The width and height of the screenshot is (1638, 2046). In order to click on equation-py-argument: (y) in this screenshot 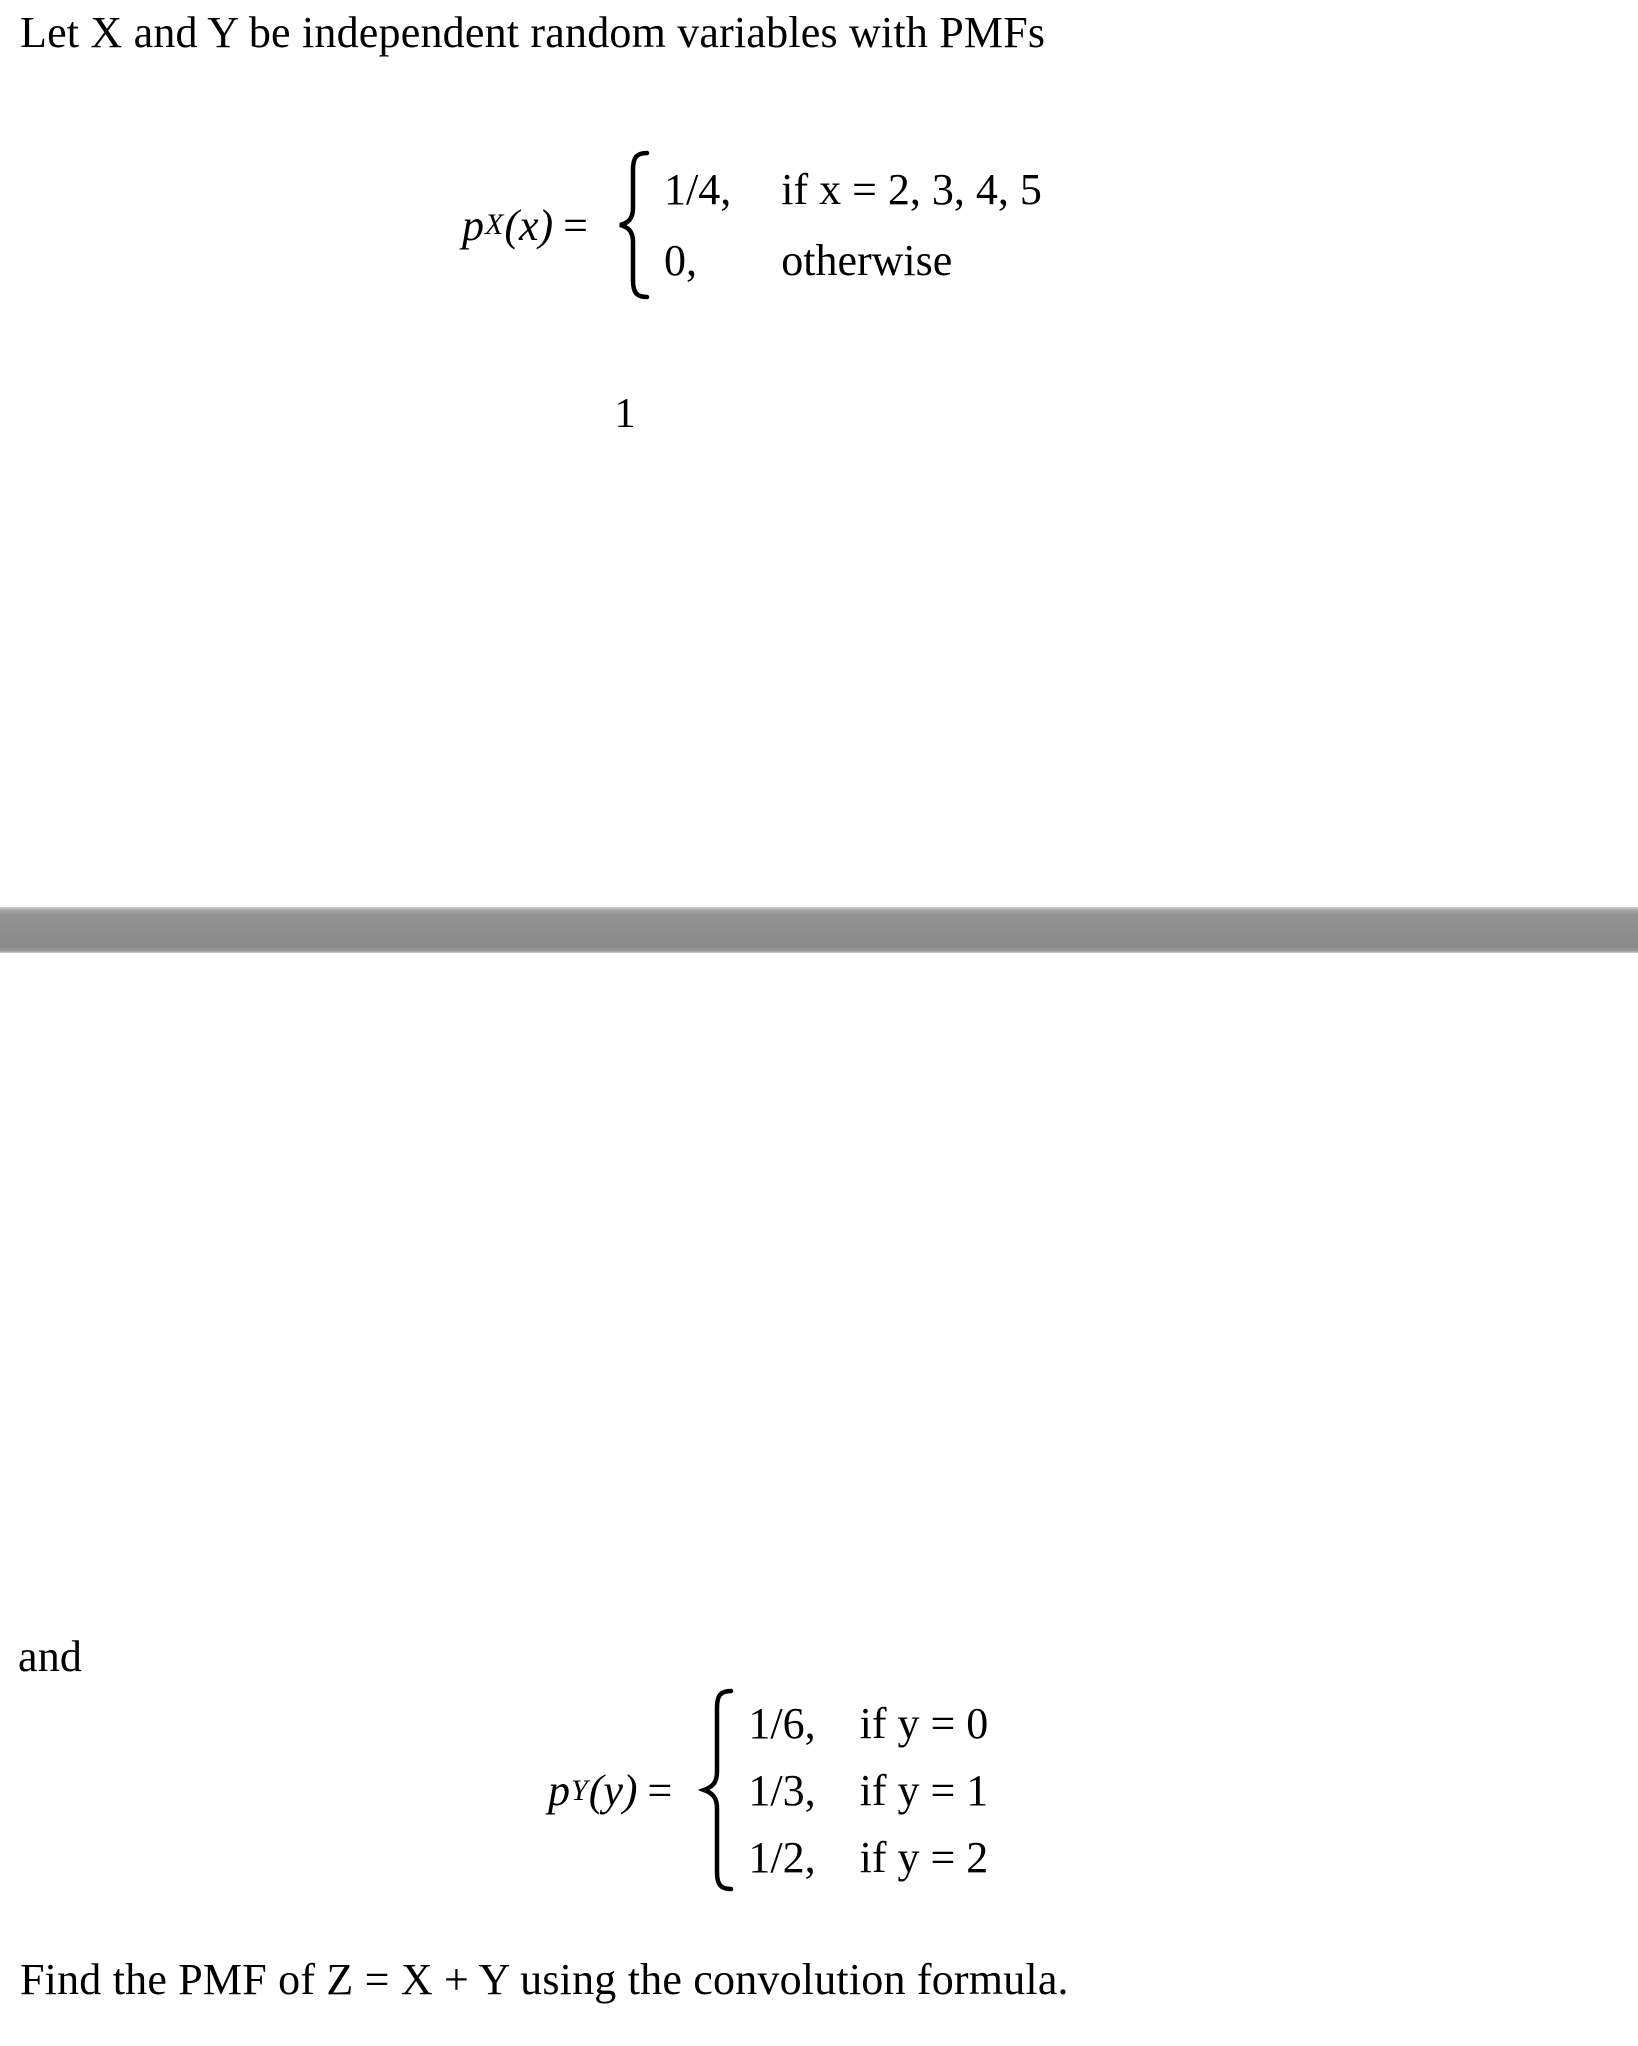, I will do `click(613, 1790)`.